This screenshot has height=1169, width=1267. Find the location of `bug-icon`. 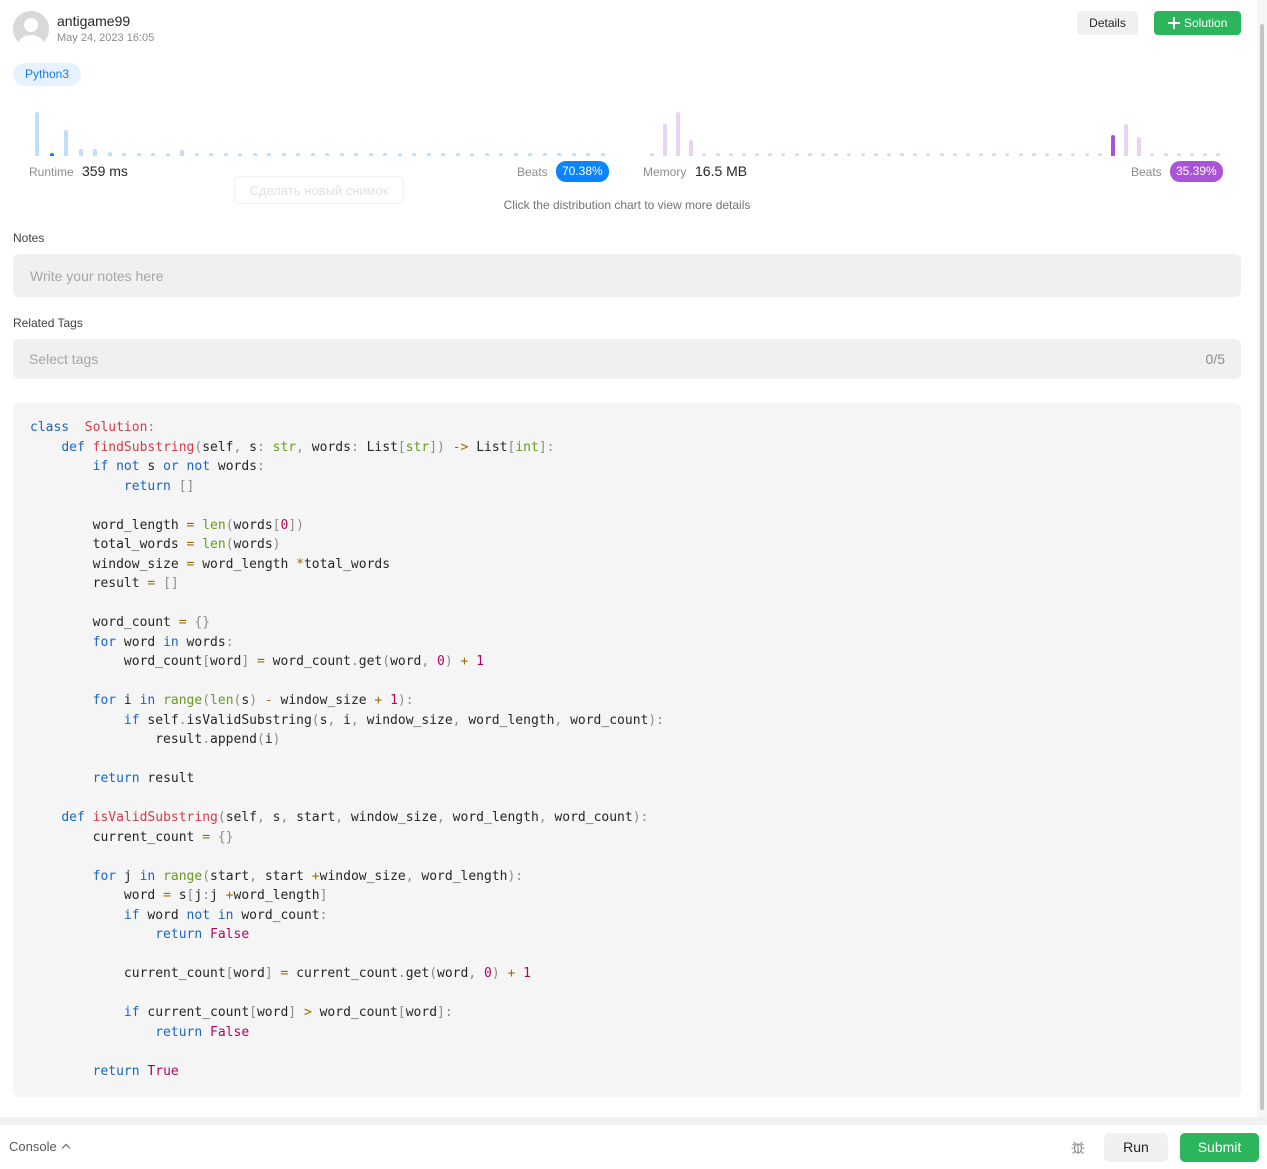

bug-icon is located at coordinates (1078, 1147).